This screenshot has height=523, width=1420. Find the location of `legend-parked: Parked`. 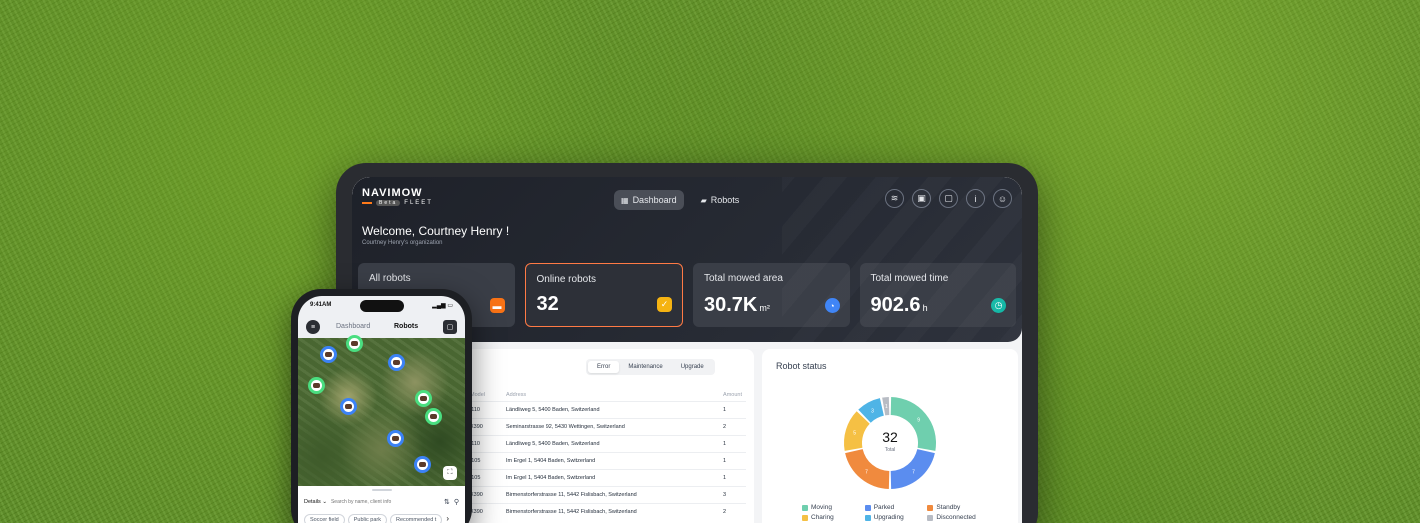

legend-parked: Parked is located at coordinates (896, 507).